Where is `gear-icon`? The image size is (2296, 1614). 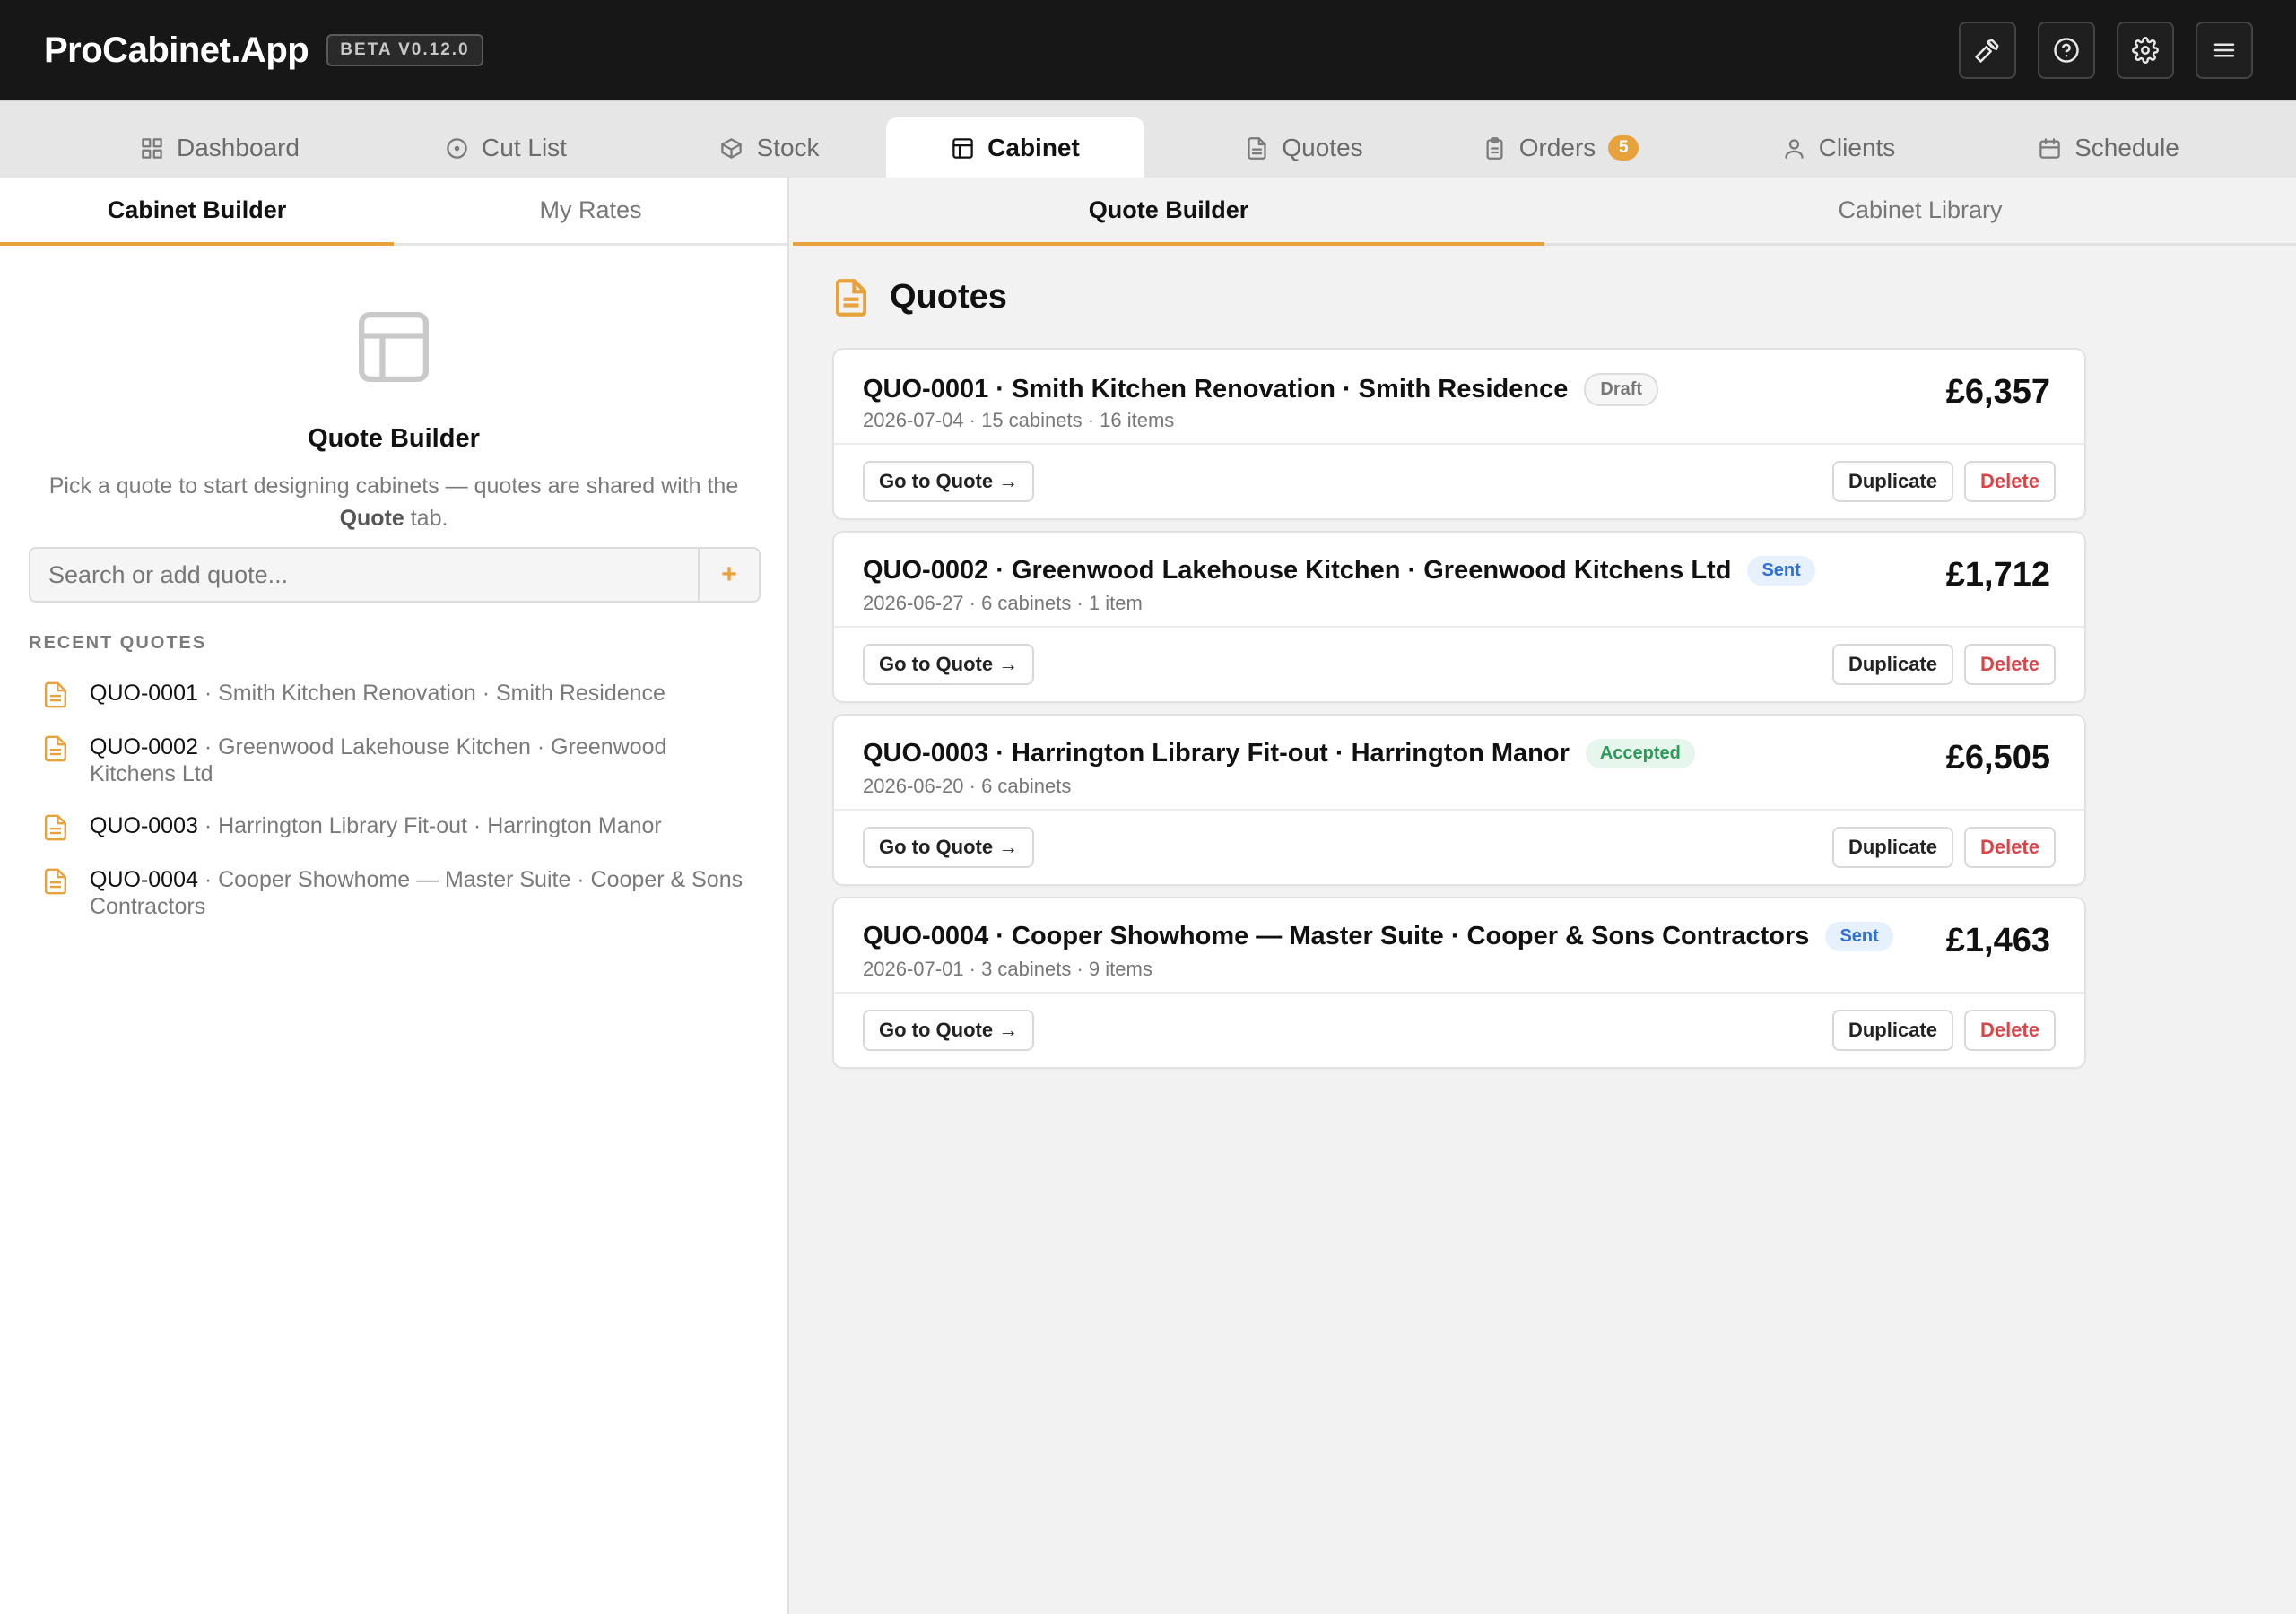 gear-icon is located at coordinates (2145, 50).